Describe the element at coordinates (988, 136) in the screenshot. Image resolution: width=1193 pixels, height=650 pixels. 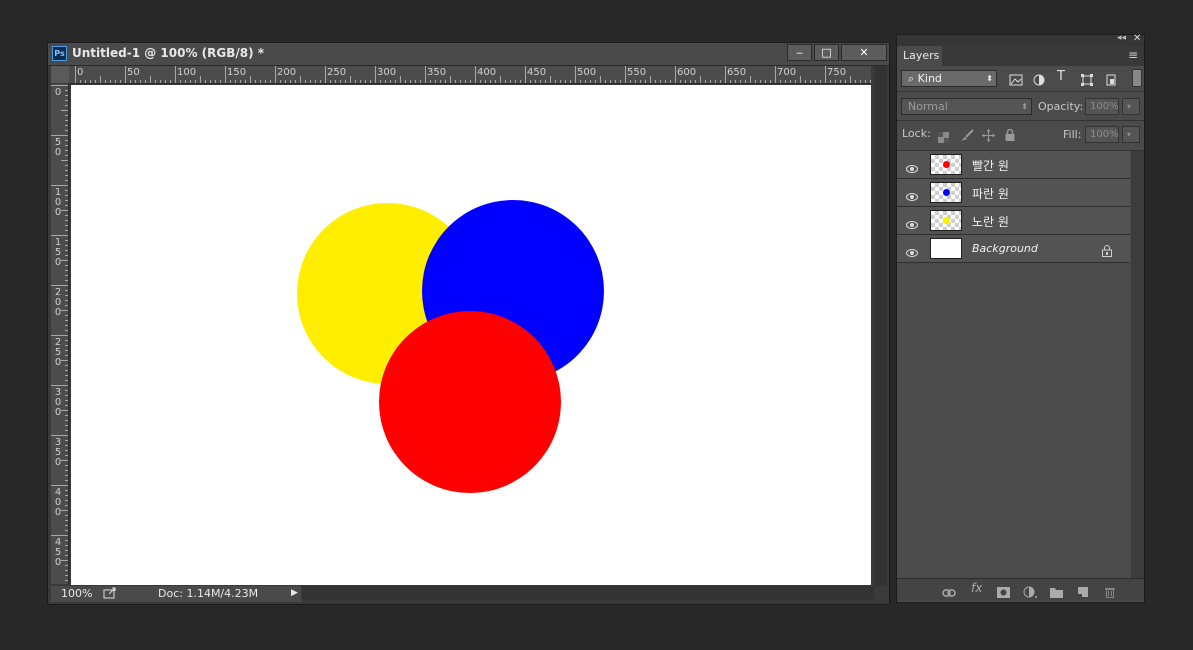
I see `lock-position-icon` at that location.